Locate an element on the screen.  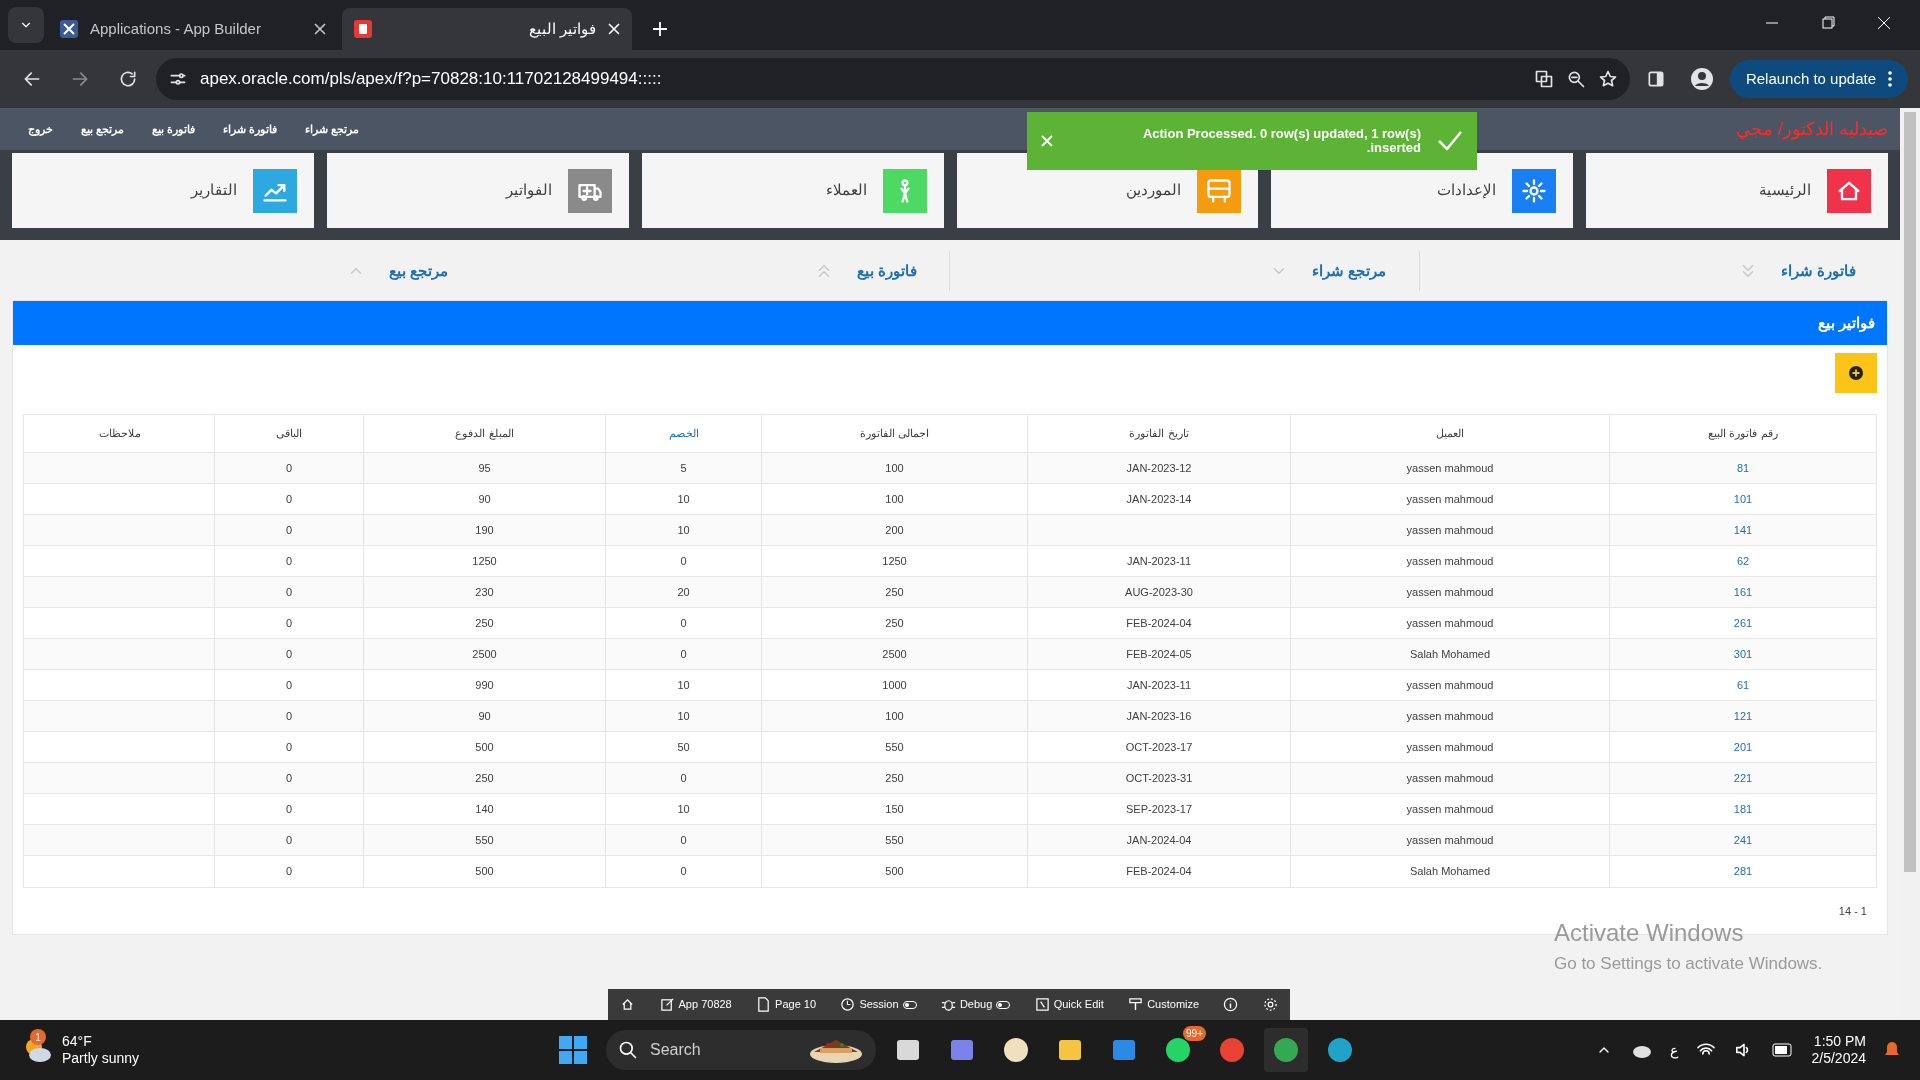
wifi-icon is located at coordinates (1705, 1050).